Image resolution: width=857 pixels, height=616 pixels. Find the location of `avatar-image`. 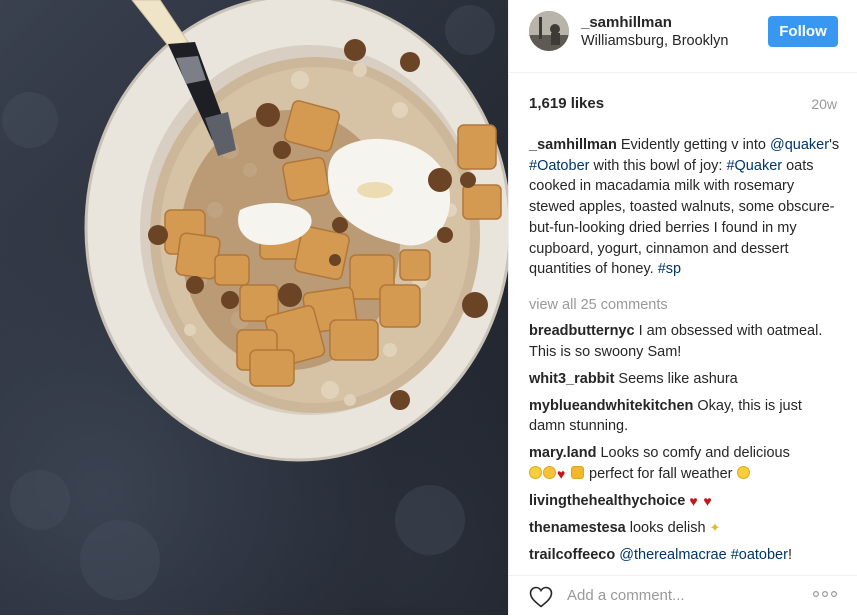

avatar-image is located at coordinates (549, 31).